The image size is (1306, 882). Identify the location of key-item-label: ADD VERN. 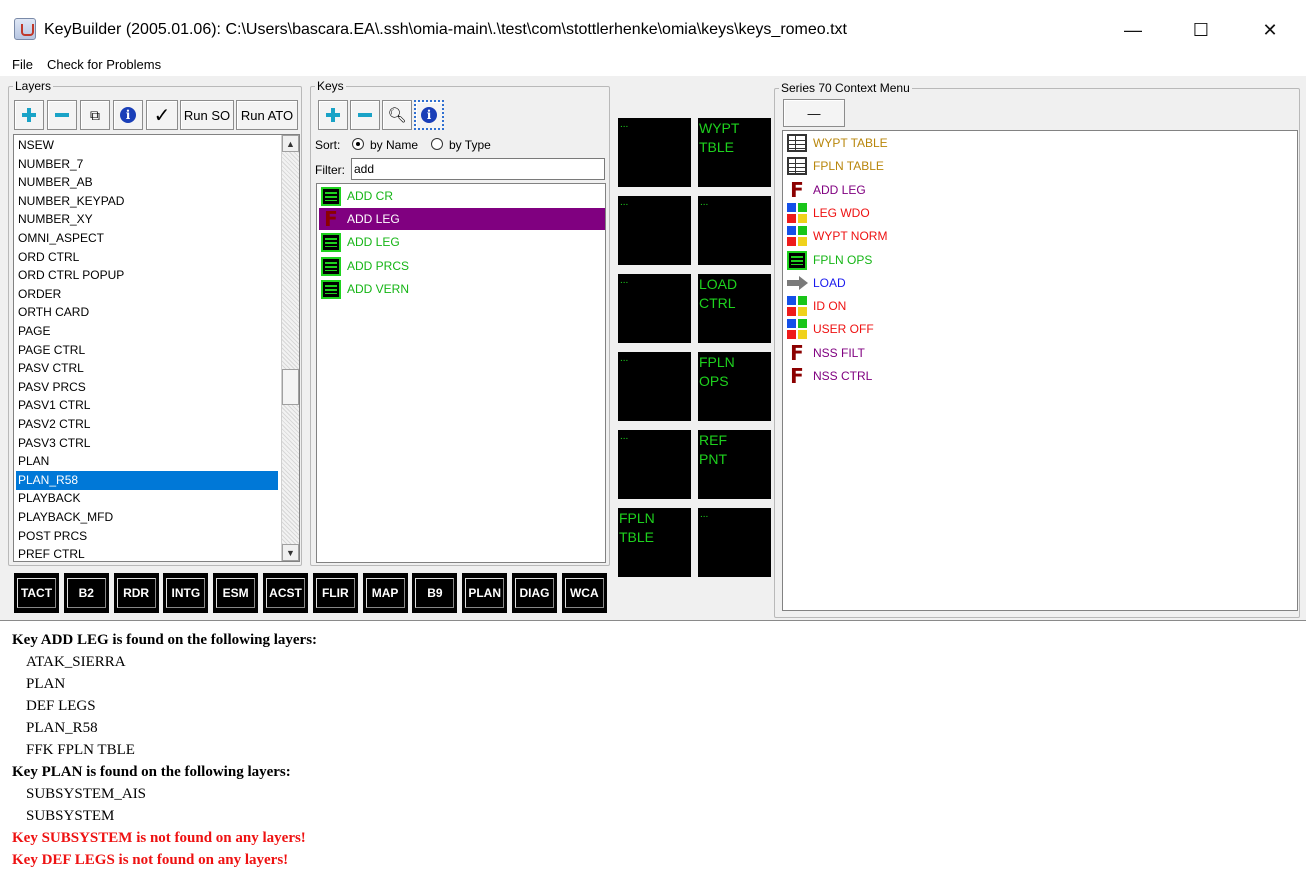
(378, 288).